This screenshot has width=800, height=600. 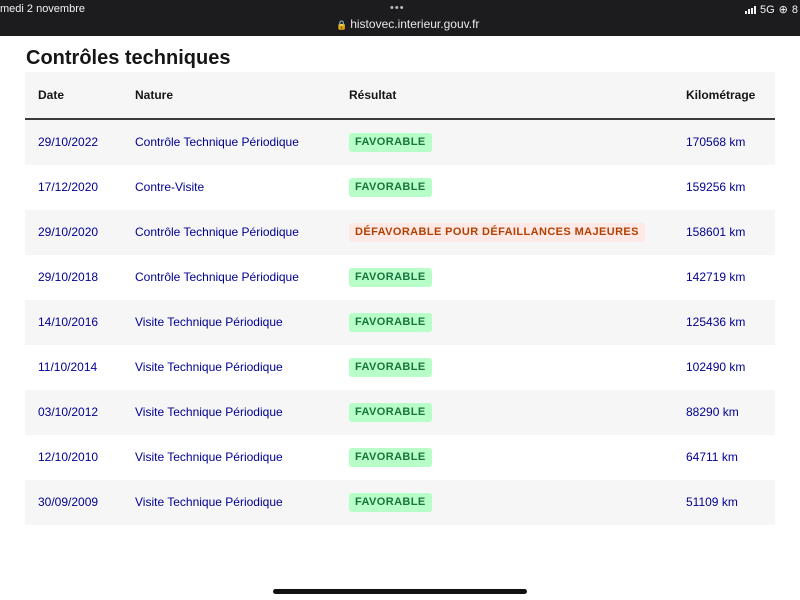 I want to click on cell-mileage: 51109 km, so click(x=712, y=502).